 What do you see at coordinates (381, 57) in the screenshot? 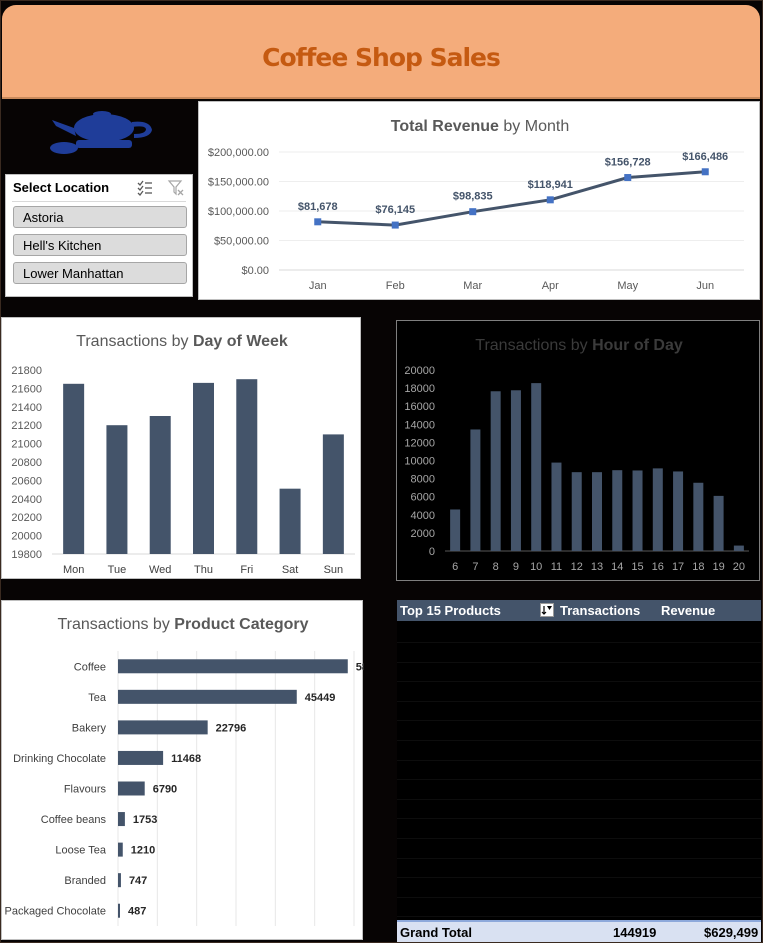
I see `dashboard-title: Coffee Shop Sales` at bounding box center [381, 57].